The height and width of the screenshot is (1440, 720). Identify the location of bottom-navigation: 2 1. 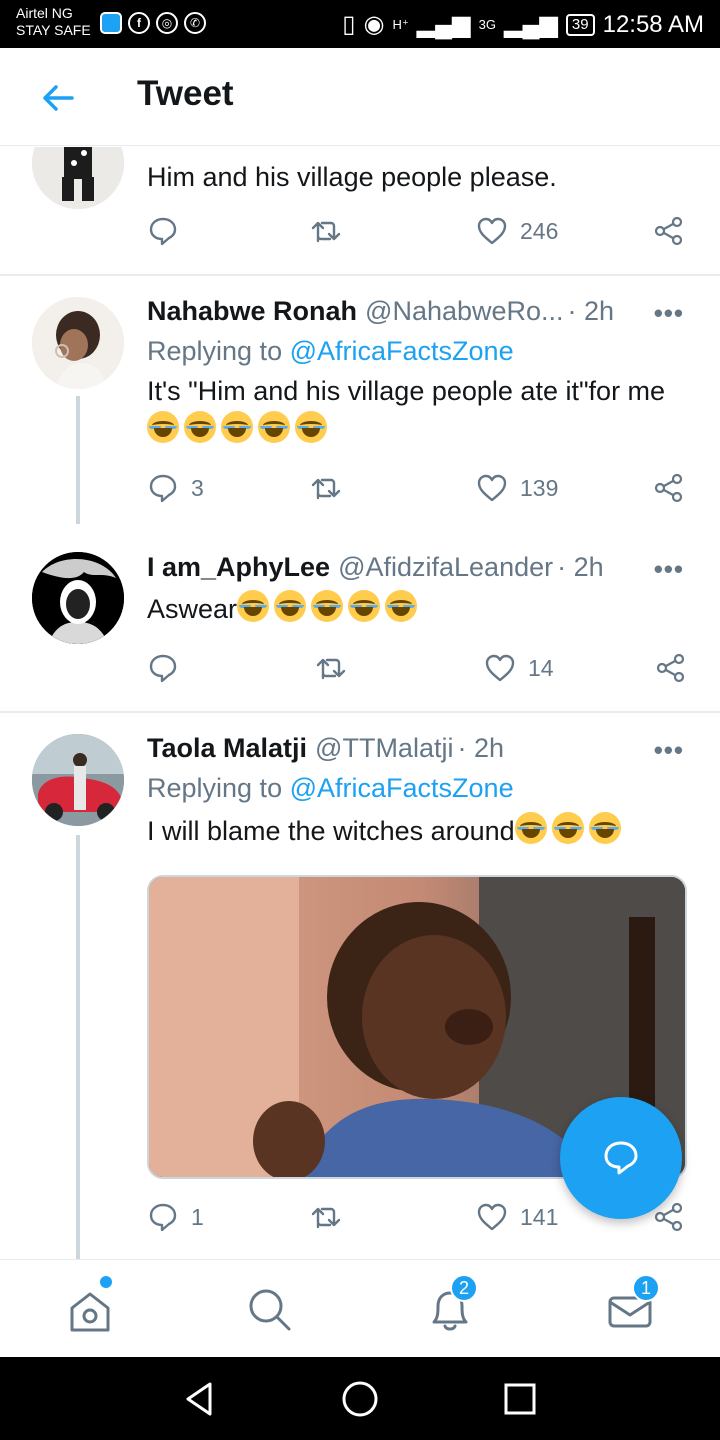
(360, 1308).